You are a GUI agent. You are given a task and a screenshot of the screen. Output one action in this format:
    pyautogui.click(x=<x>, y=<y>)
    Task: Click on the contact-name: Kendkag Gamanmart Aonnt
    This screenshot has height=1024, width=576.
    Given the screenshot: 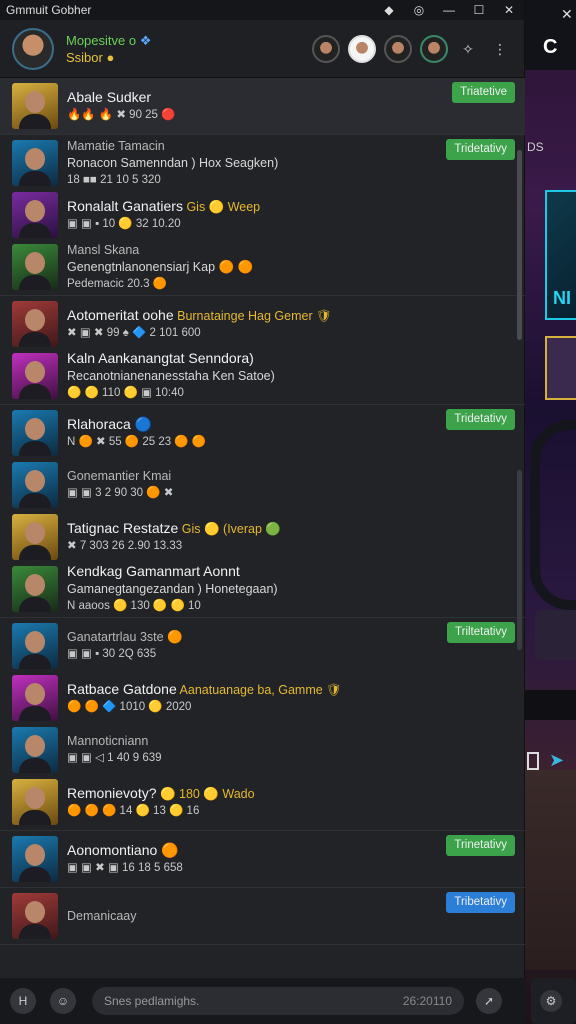 What is the action you would take?
    pyautogui.click(x=153, y=571)
    